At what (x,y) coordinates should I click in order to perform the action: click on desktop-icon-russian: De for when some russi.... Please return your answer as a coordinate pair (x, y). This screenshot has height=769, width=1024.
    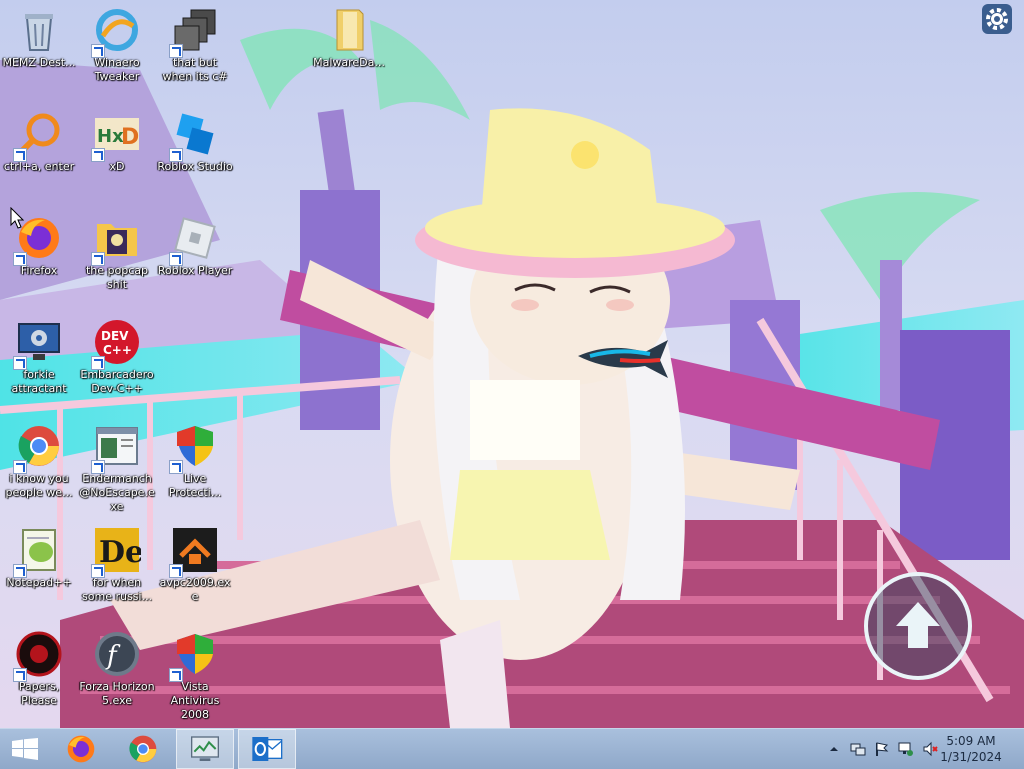
    Looking at the image, I should click on (117, 576).